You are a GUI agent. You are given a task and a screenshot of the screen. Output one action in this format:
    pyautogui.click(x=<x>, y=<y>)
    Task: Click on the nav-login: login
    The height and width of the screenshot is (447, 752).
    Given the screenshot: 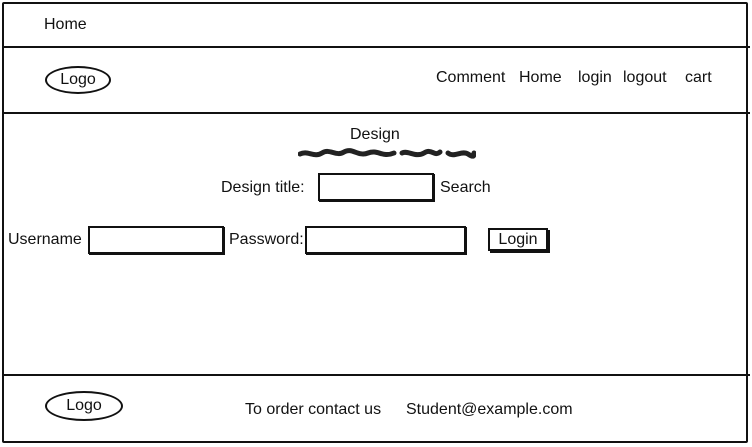 What is the action you would take?
    pyautogui.click(x=595, y=78)
    